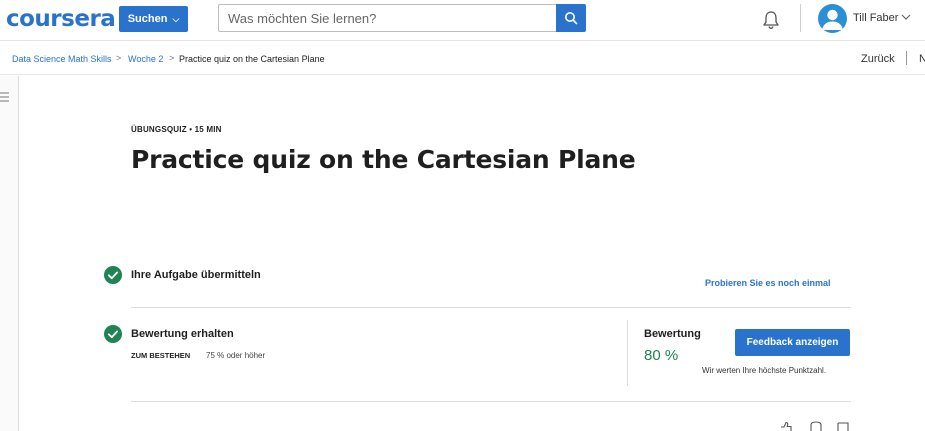 The height and width of the screenshot is (431, 925). Describe the element at coordinates (771, 20) in the screenshot. I see `notification-bell-icon` at that location.